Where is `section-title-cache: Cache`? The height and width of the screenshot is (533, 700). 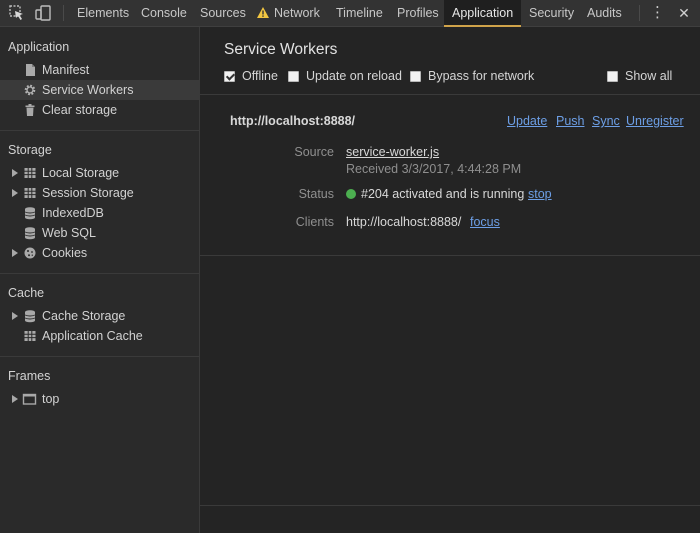
section-title-cache: Cache is located at coordinates (26, 293).